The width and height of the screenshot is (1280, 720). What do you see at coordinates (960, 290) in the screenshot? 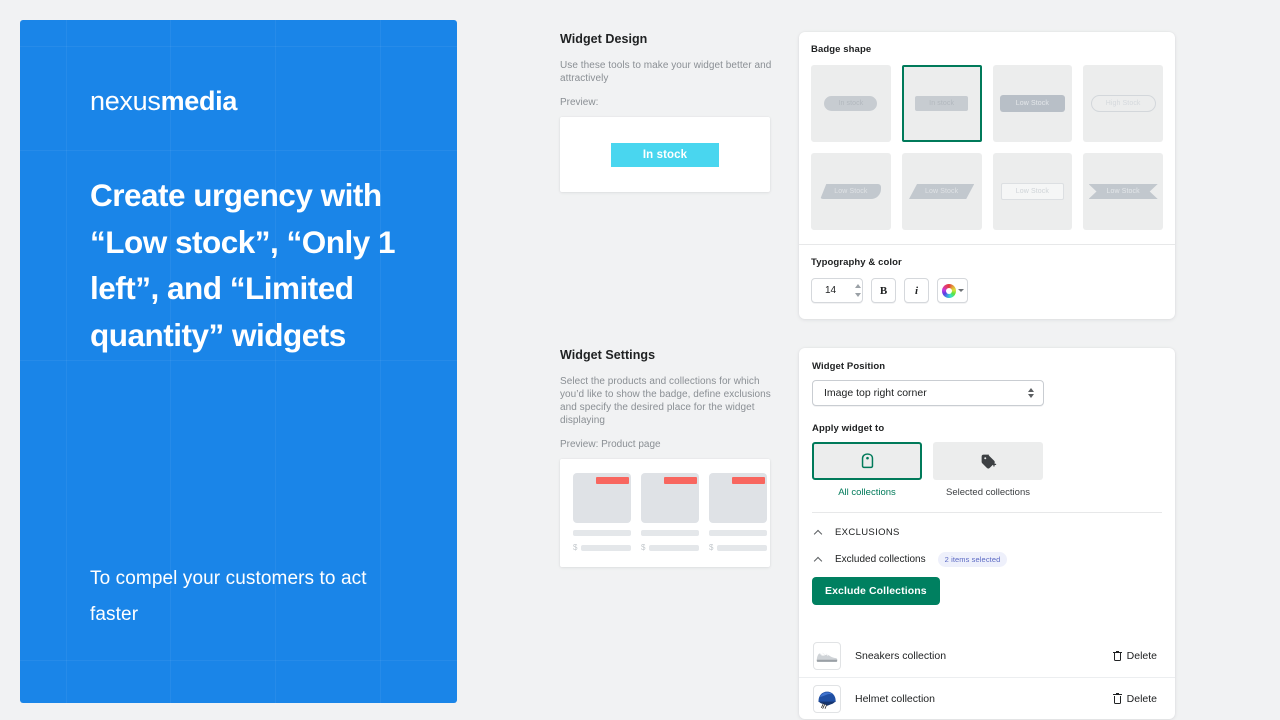
I see `chevron-down-icon` at bounding box center [960, 290].